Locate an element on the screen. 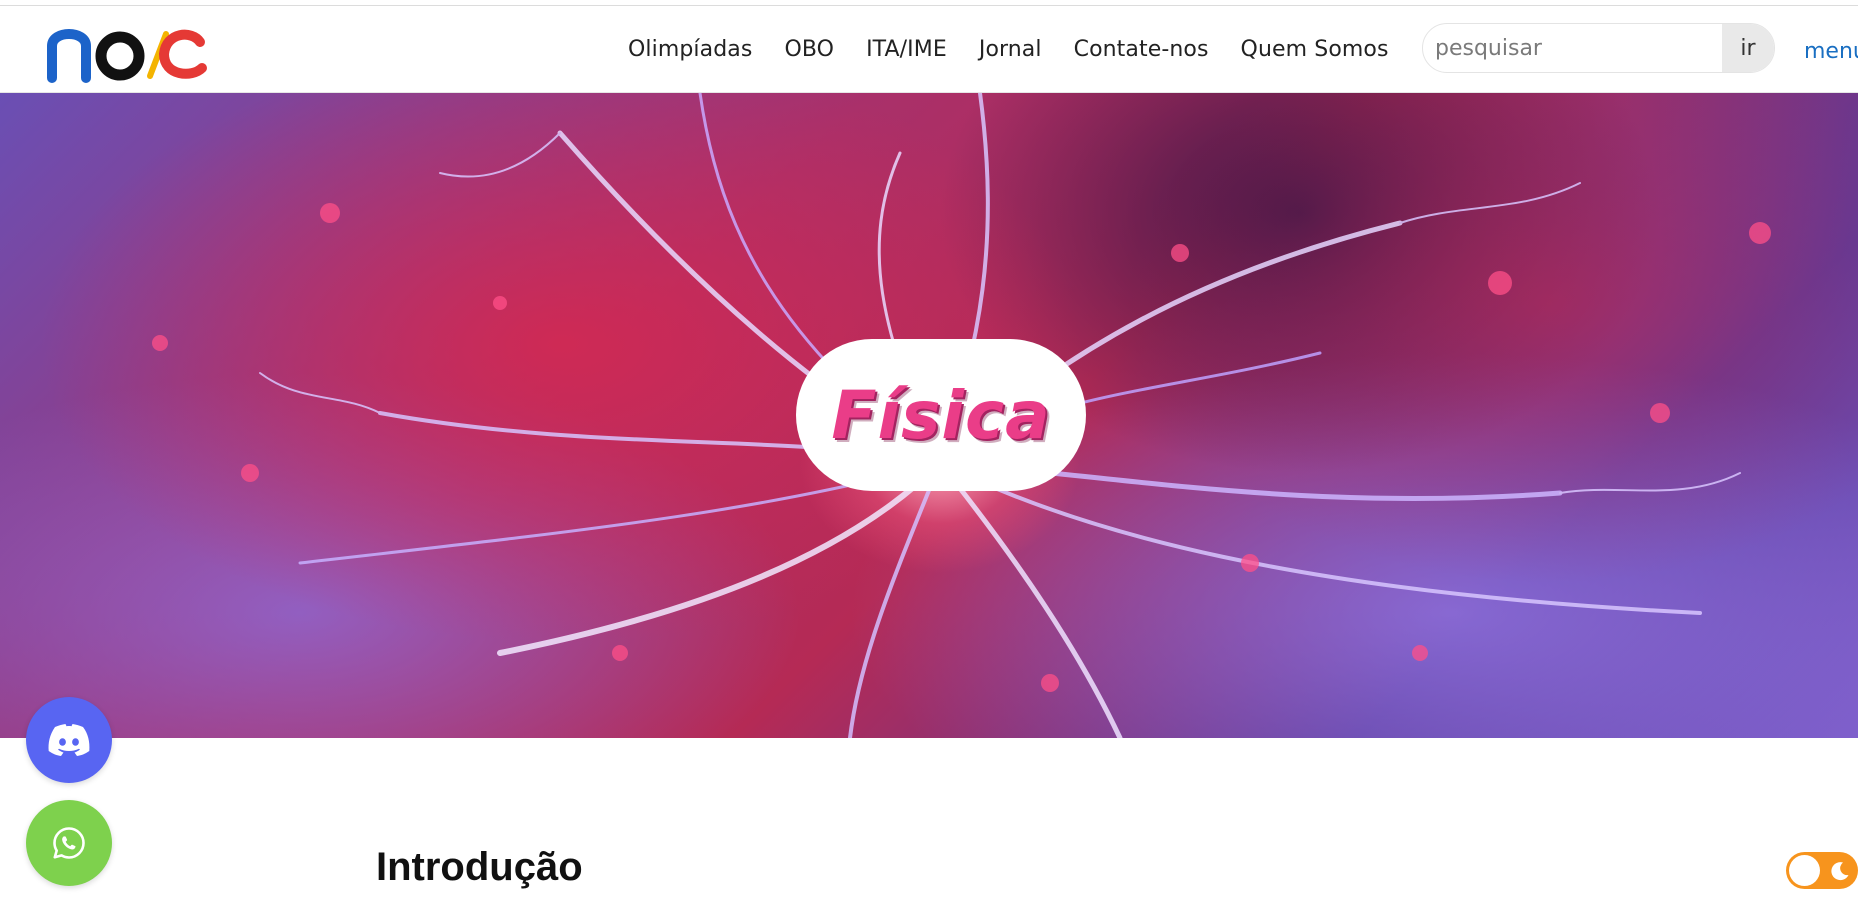 This screenshot has width=1858, height=915. logo-icon is located at coordinates (127, 56).